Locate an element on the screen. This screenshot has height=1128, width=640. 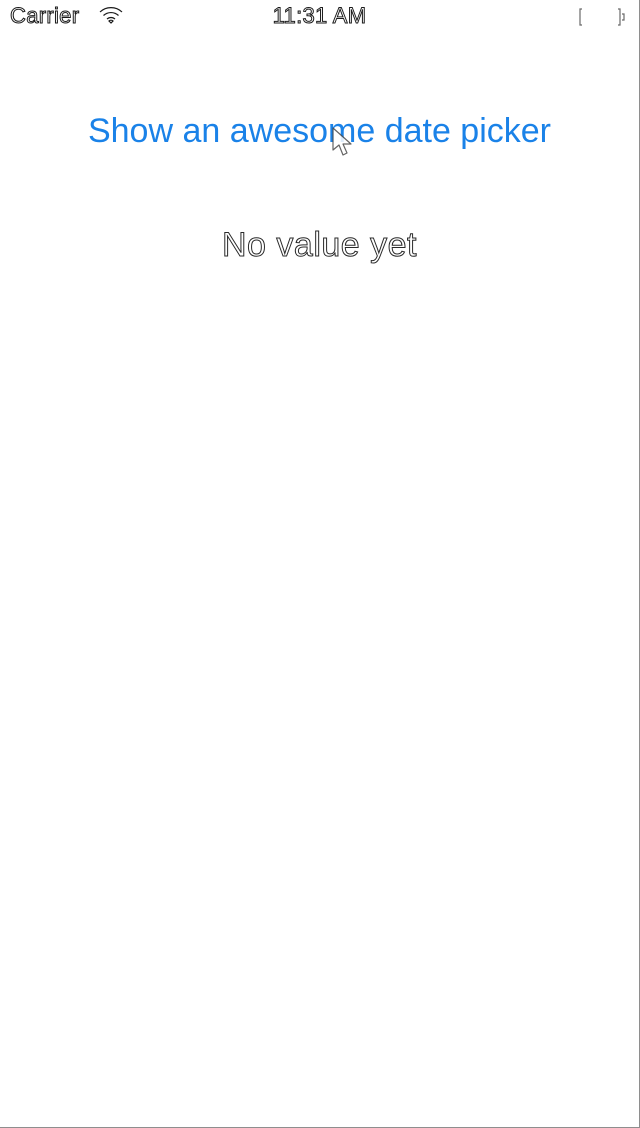
show-date-picker-button: Show an awesome date picker is located at coordinates (319, 131).